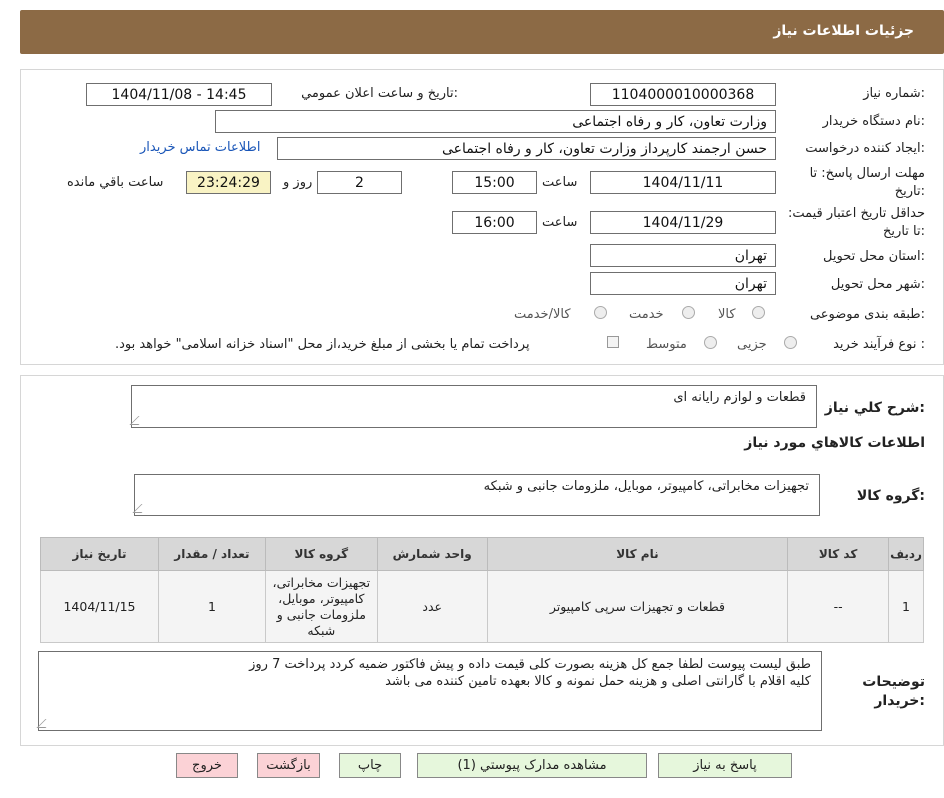  I want to click on col-row: رديف, so click(906, 554).